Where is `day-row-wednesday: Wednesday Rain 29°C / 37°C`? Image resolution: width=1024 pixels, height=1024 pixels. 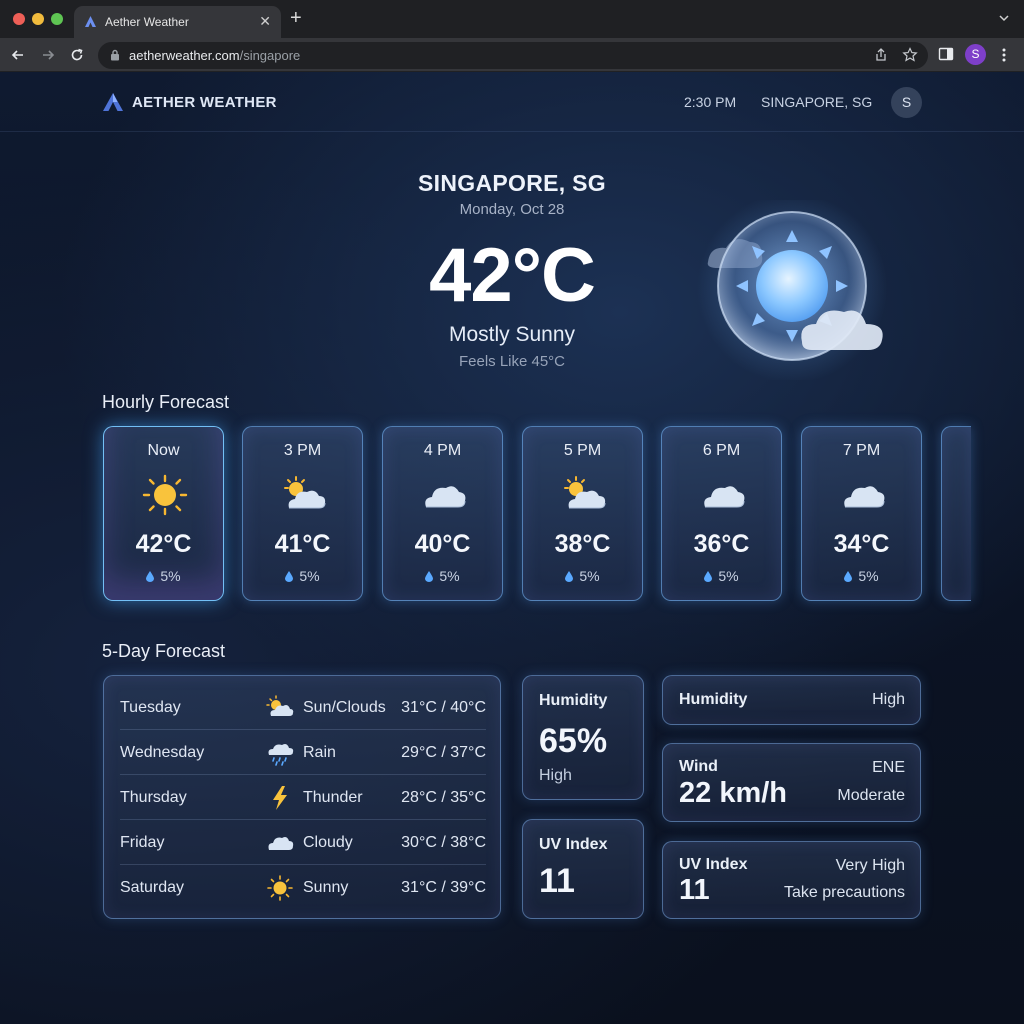
day-row-wednesday: Wednesday Rain 29°C / 37°C is located at coordinates (303, 753).